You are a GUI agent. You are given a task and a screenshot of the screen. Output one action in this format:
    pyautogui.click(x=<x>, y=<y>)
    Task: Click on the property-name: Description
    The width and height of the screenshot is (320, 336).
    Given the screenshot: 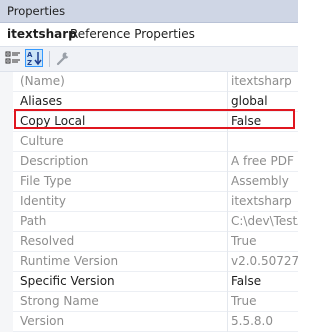 What is the action you would take?
    pyautogui.click(x=54, y=161)
    